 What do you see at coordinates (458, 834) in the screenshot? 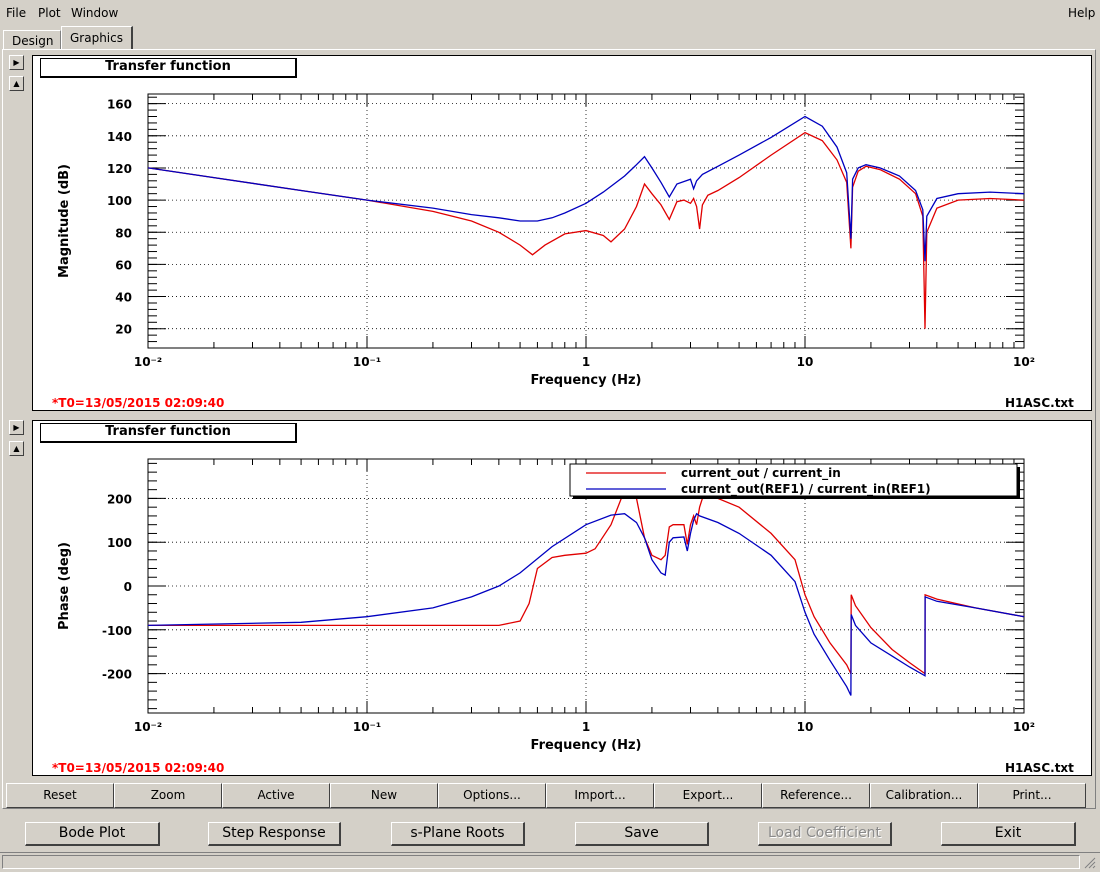
I see `s-plane-roots-button: s-Plane Roots` at bounding box center [458, 834].